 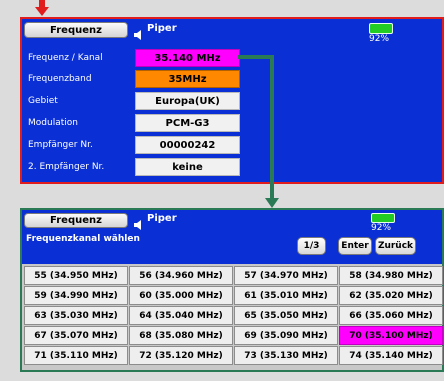 What do you see at coordinates (355, 246) in the screenshot?
I see `enter-button: Enter` at bounding box center [355, 246].